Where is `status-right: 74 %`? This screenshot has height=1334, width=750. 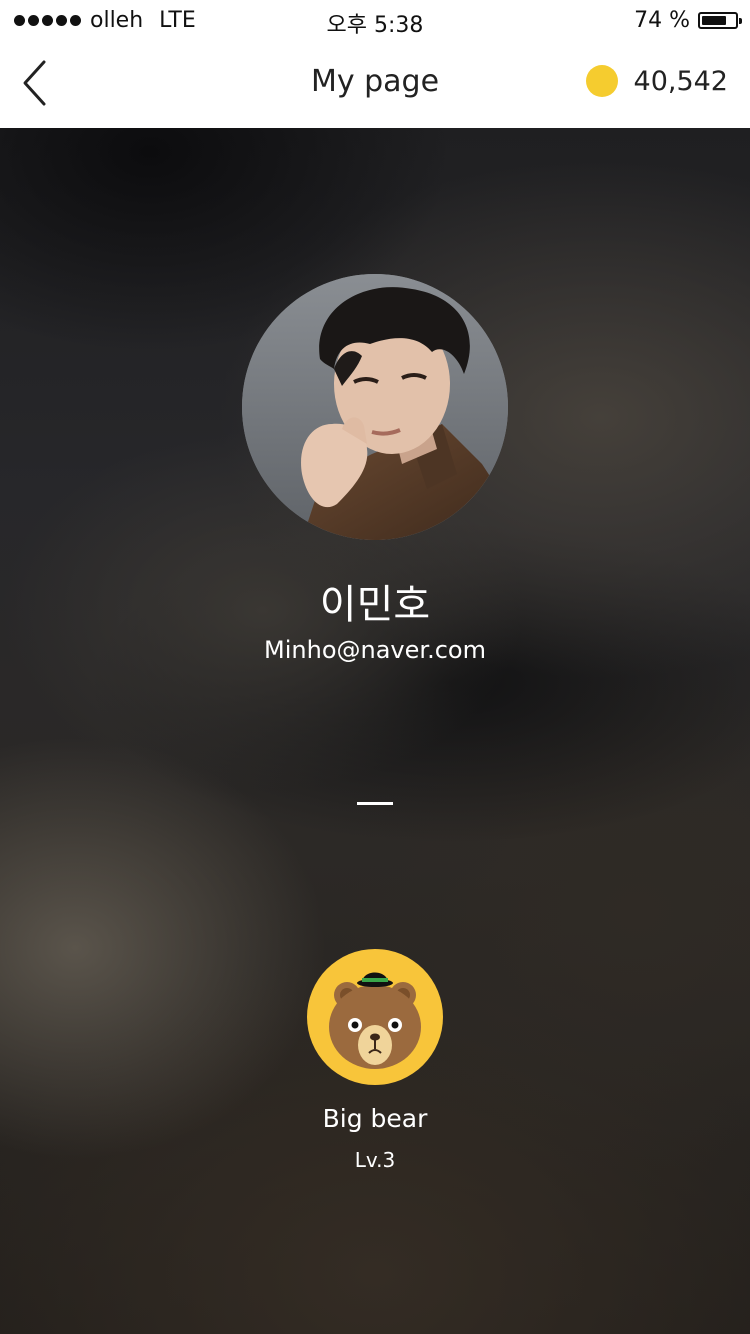
status-right: 74 % is located at coordinates (688, 20).